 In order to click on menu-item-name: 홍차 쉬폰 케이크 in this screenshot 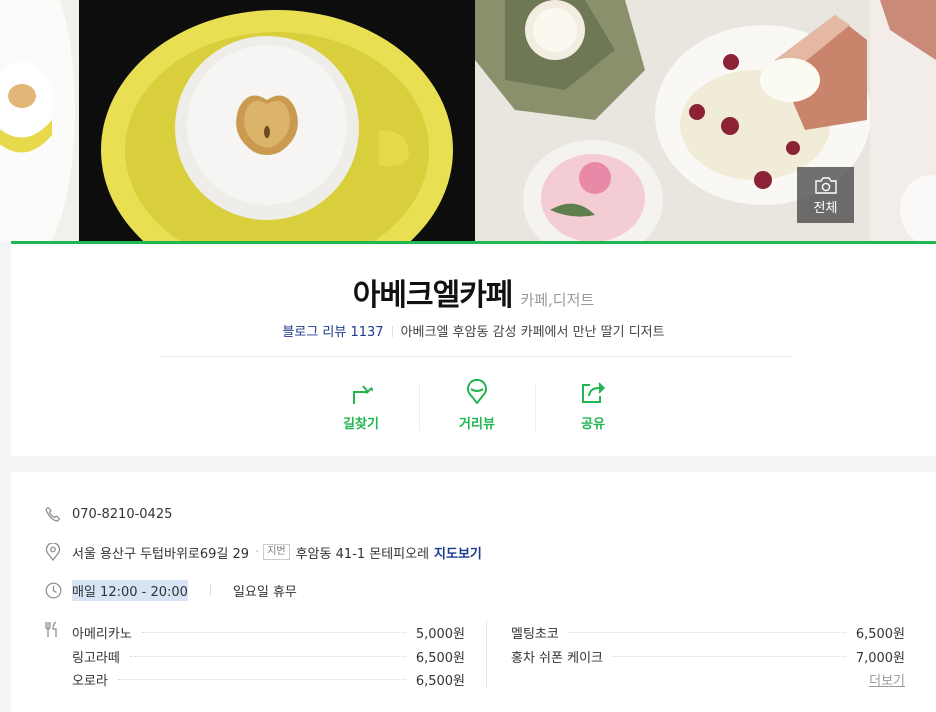, I will do `click(557, 658)`.